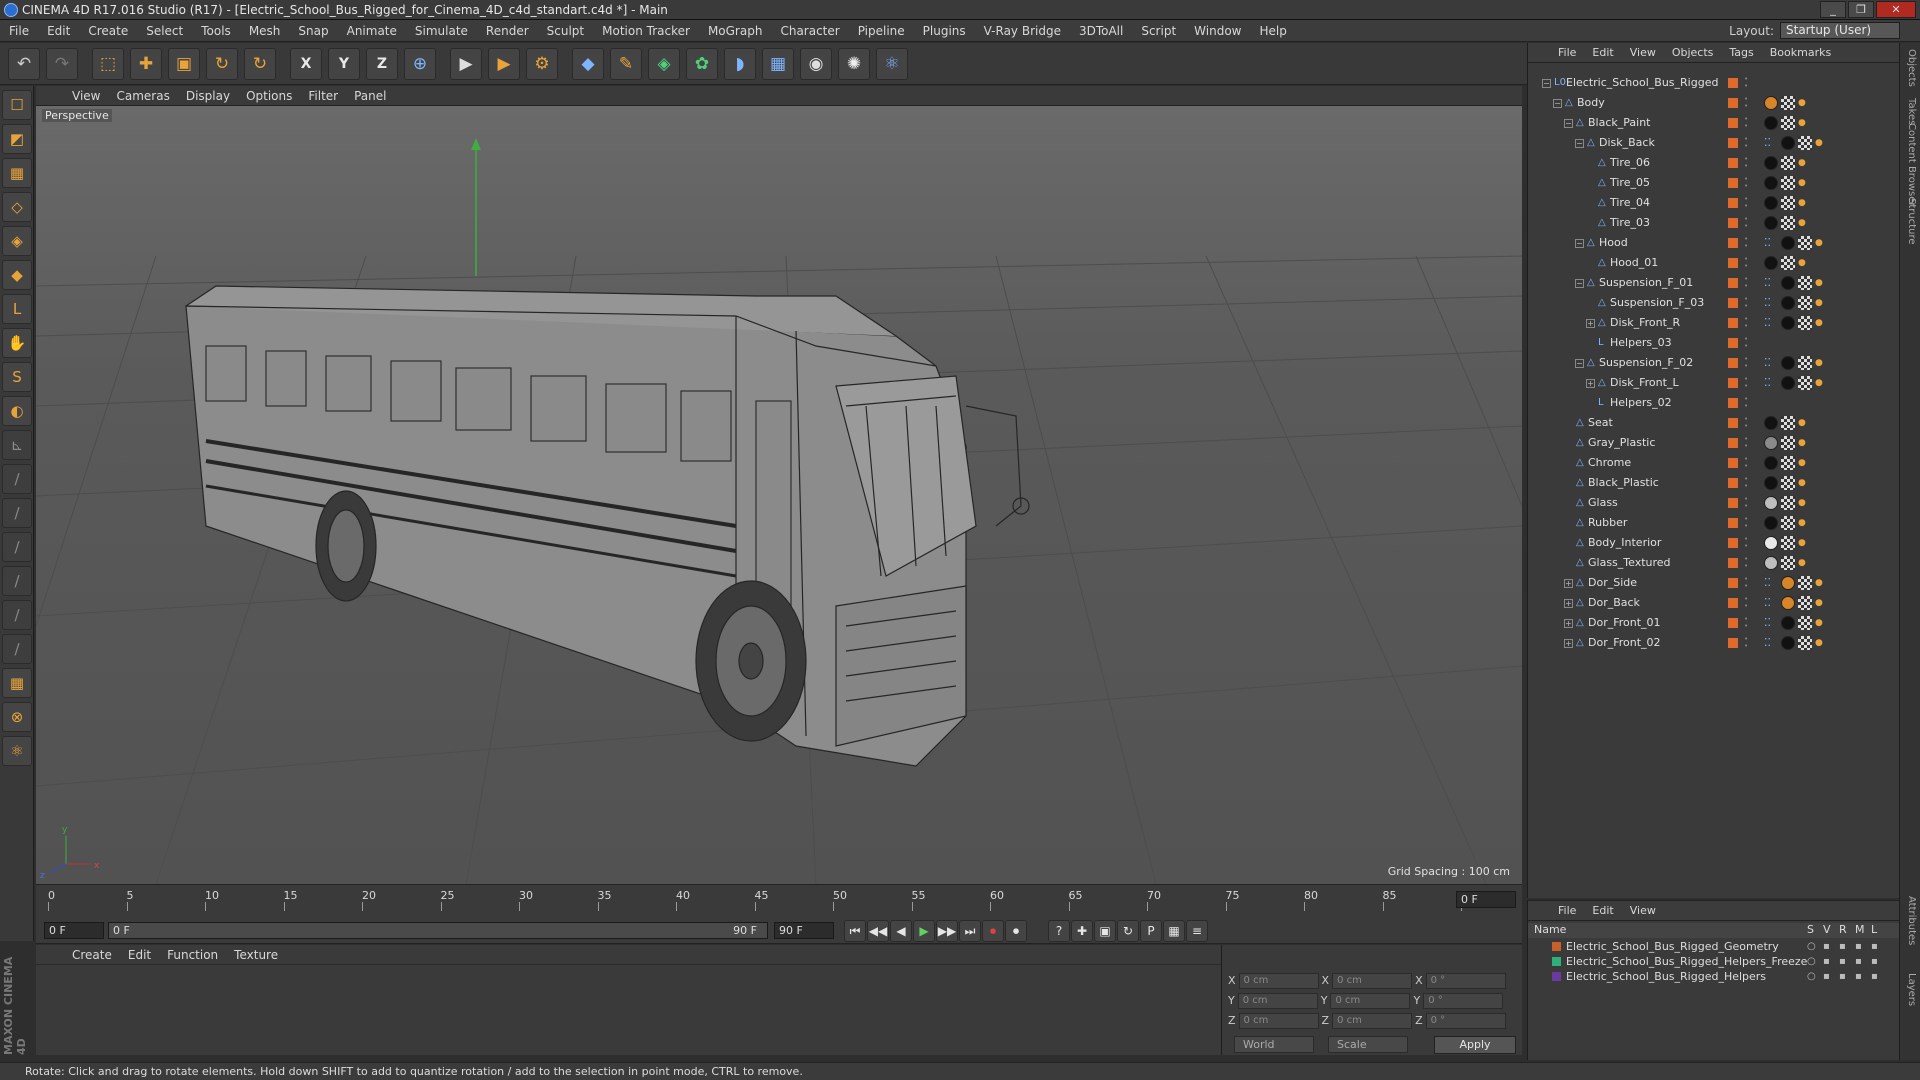 The height and width of the screenshot is (1080, 1920). Describe the element at coordinates (256, 955) in the screenshot. I see `material-menu-texture: Texture` at that location.